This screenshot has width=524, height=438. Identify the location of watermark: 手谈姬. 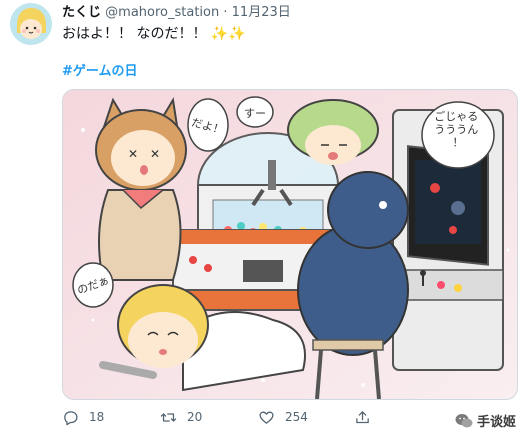
(485, 420).